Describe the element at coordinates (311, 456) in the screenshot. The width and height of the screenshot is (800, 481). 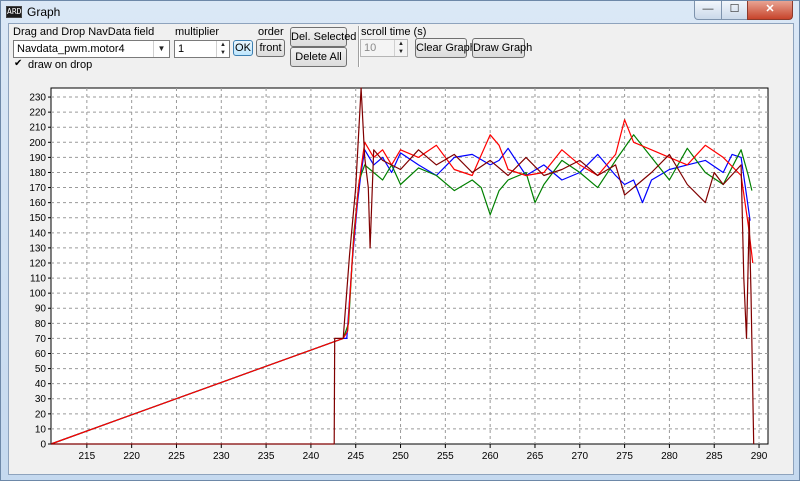
I see `x-tick-label: 240` at that location.